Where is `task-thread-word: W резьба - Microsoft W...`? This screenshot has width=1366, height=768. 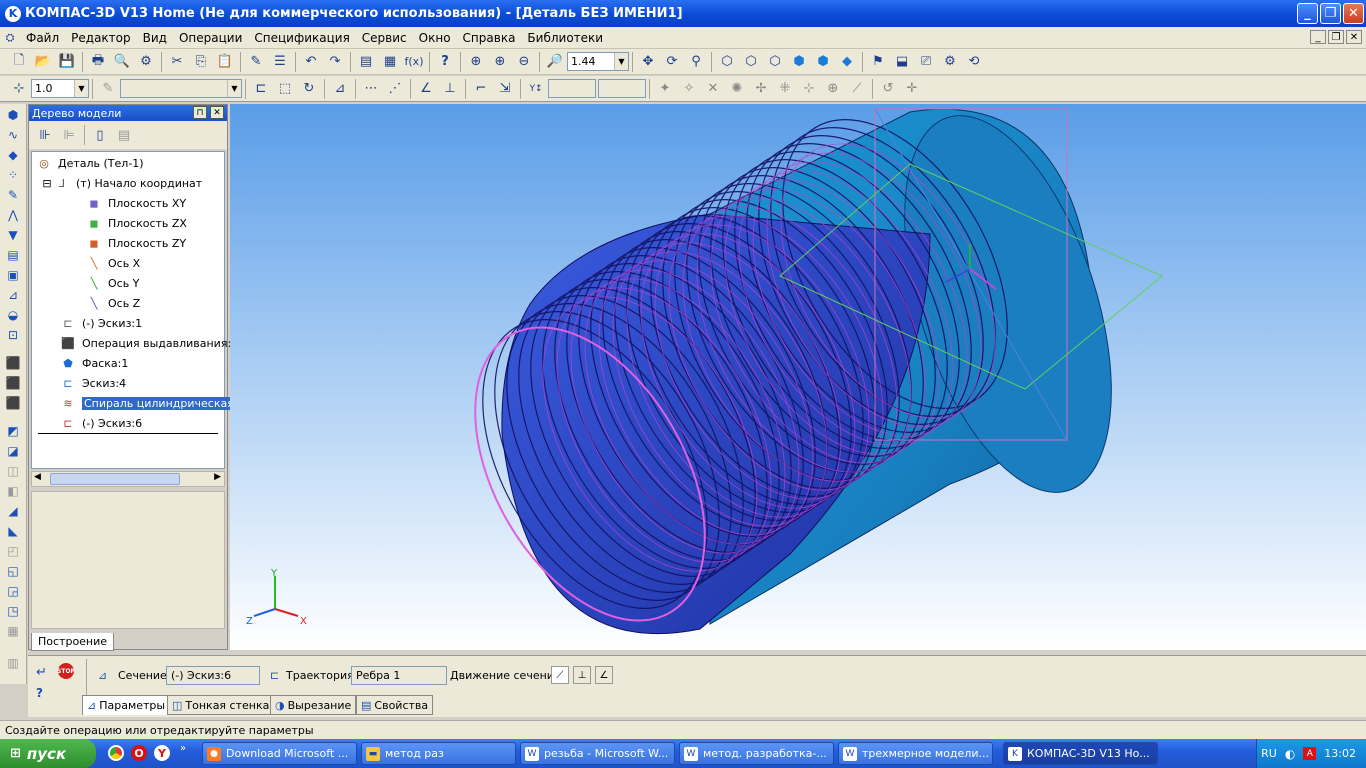 task-thread-word: W резьба - Microsoft W... is located at coordinates (597, 753).